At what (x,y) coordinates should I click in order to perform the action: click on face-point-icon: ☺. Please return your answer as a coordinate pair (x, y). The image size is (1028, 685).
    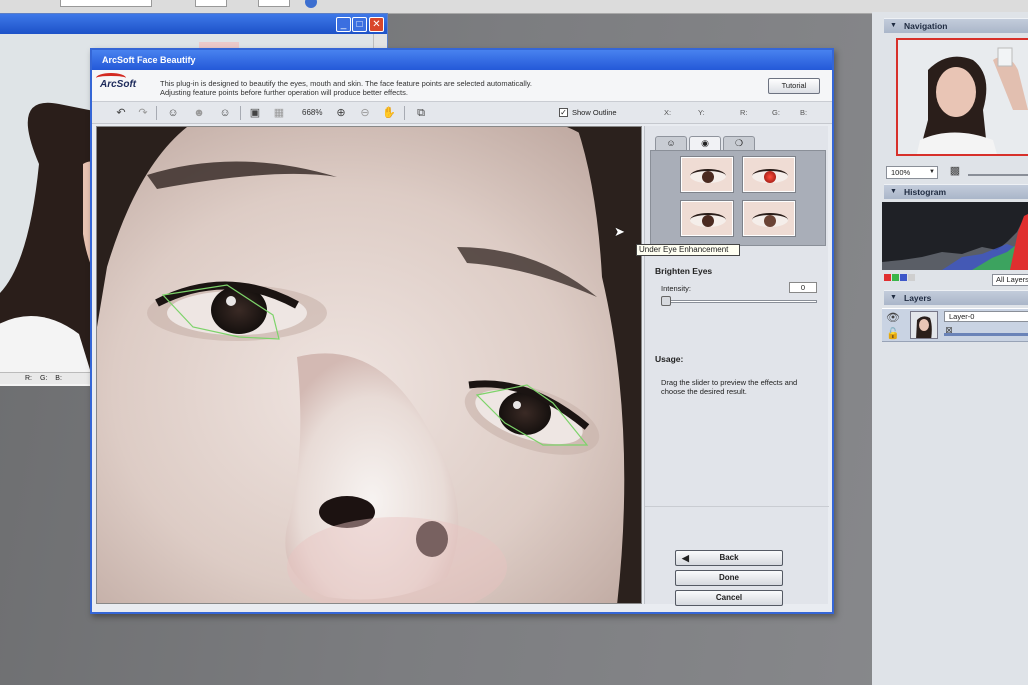
    Looking at the image, I should click on (173, 113).